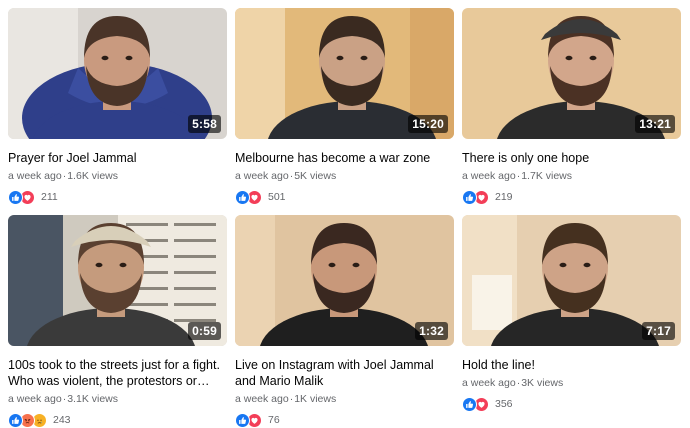 The image size is (690, 428). I want to click on video-title: There is only one hope, so click(571, 158).